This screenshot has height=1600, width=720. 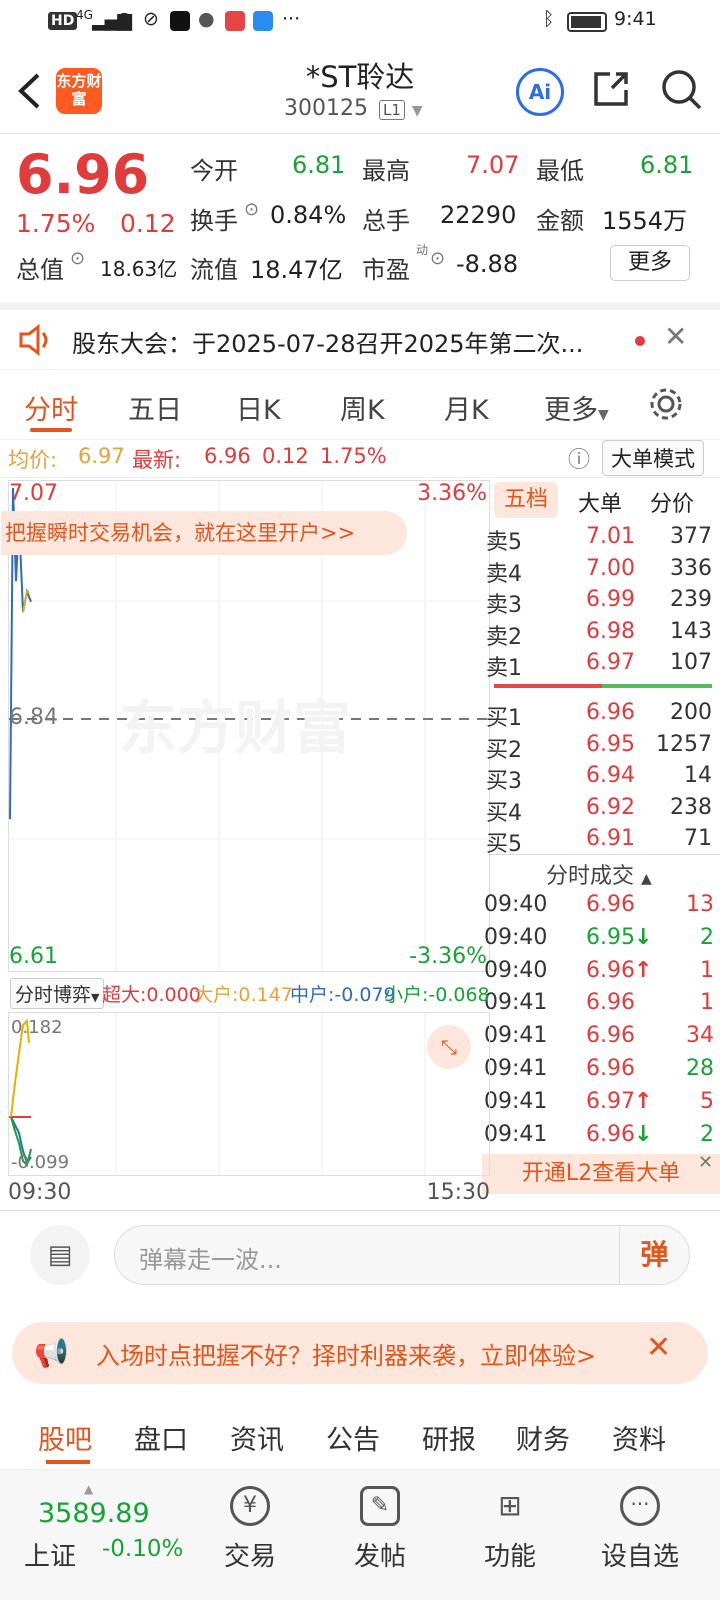 What do you see at coordinates (57, 993) in the screenshot?
I see `indicator-selector: 分时博弈▼` at bounding box center [57, 993].